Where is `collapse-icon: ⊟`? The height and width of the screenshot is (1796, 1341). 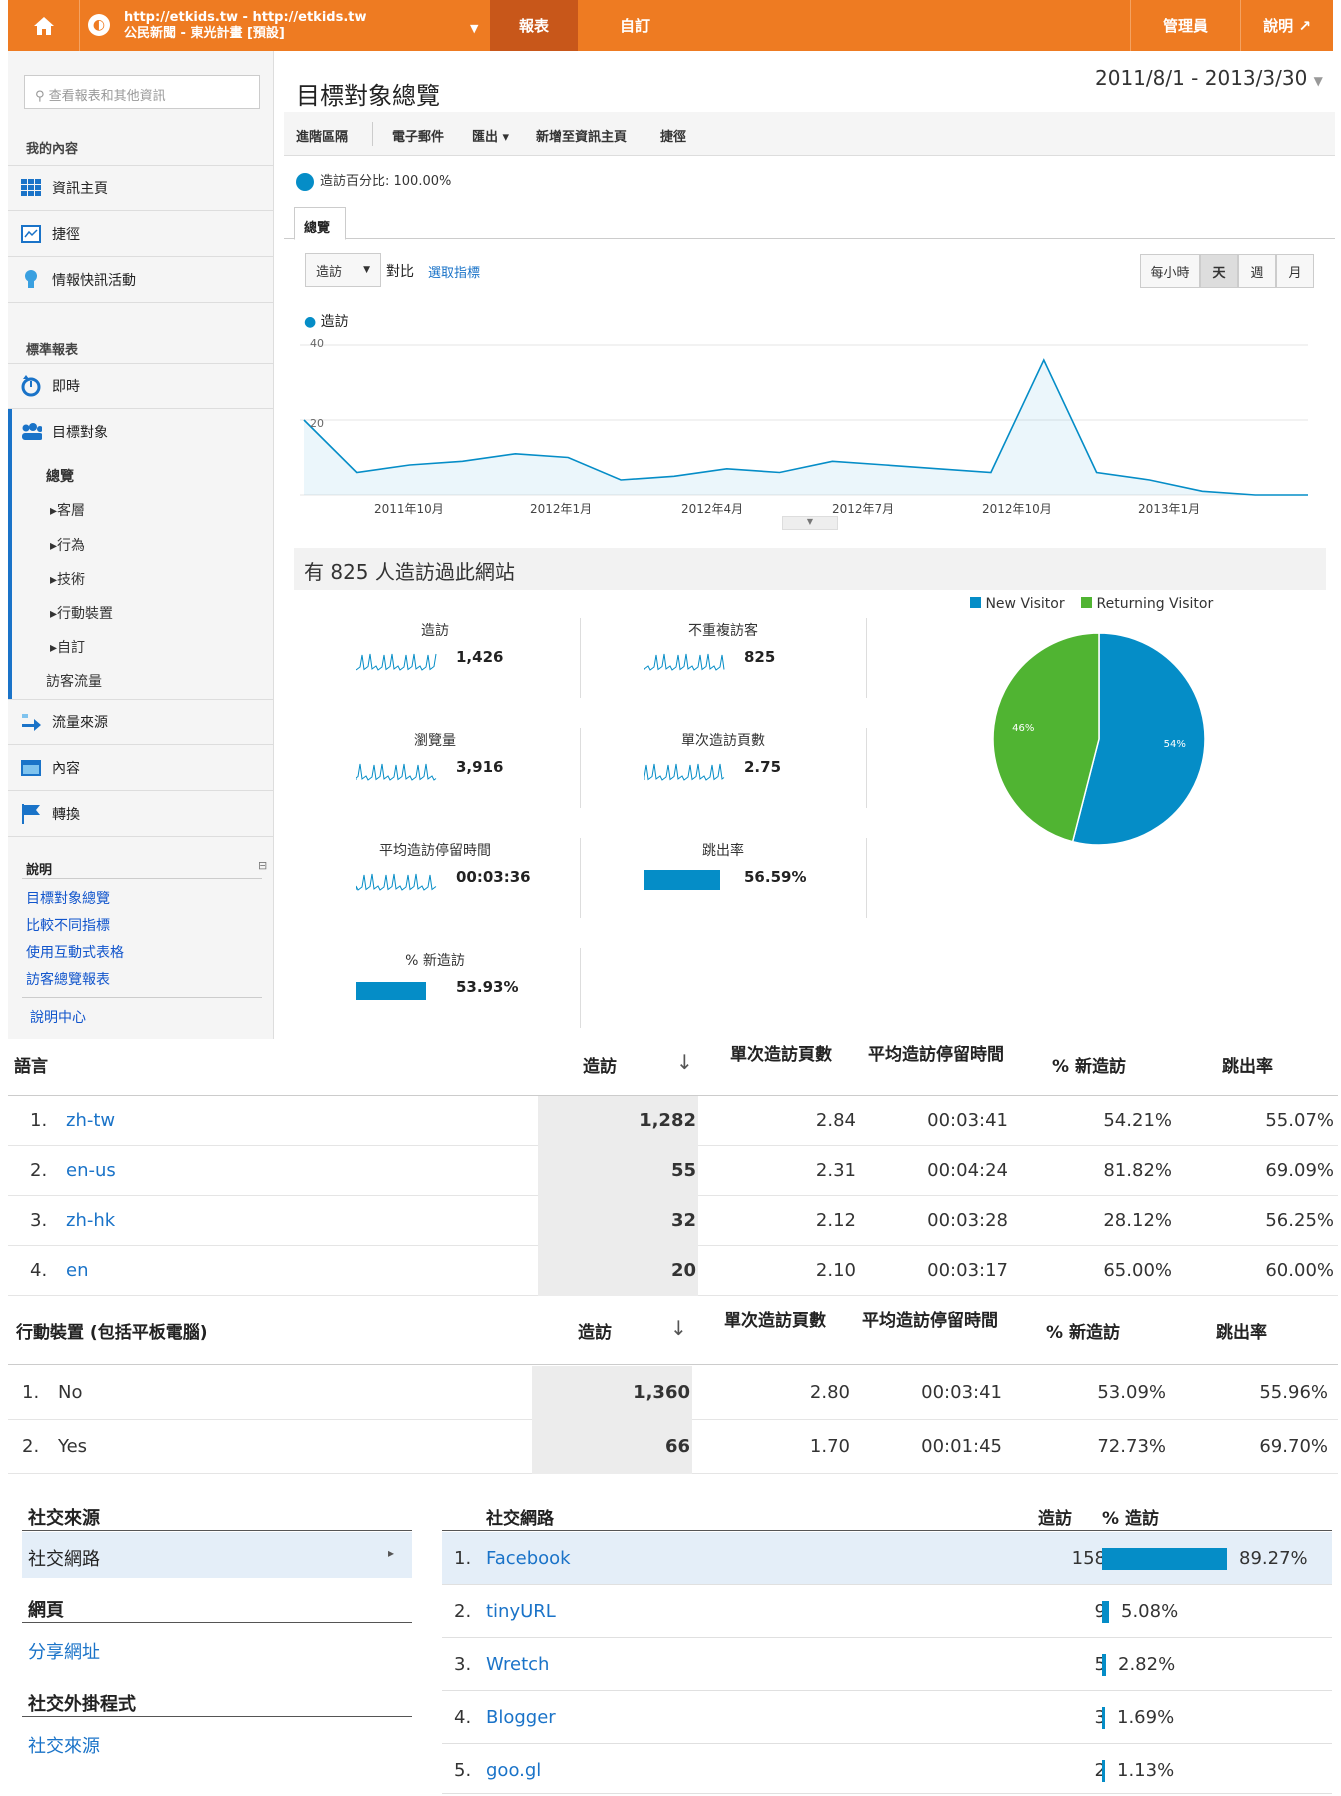
collapse-icon: ⊟ is located at coordinates (262, 865).